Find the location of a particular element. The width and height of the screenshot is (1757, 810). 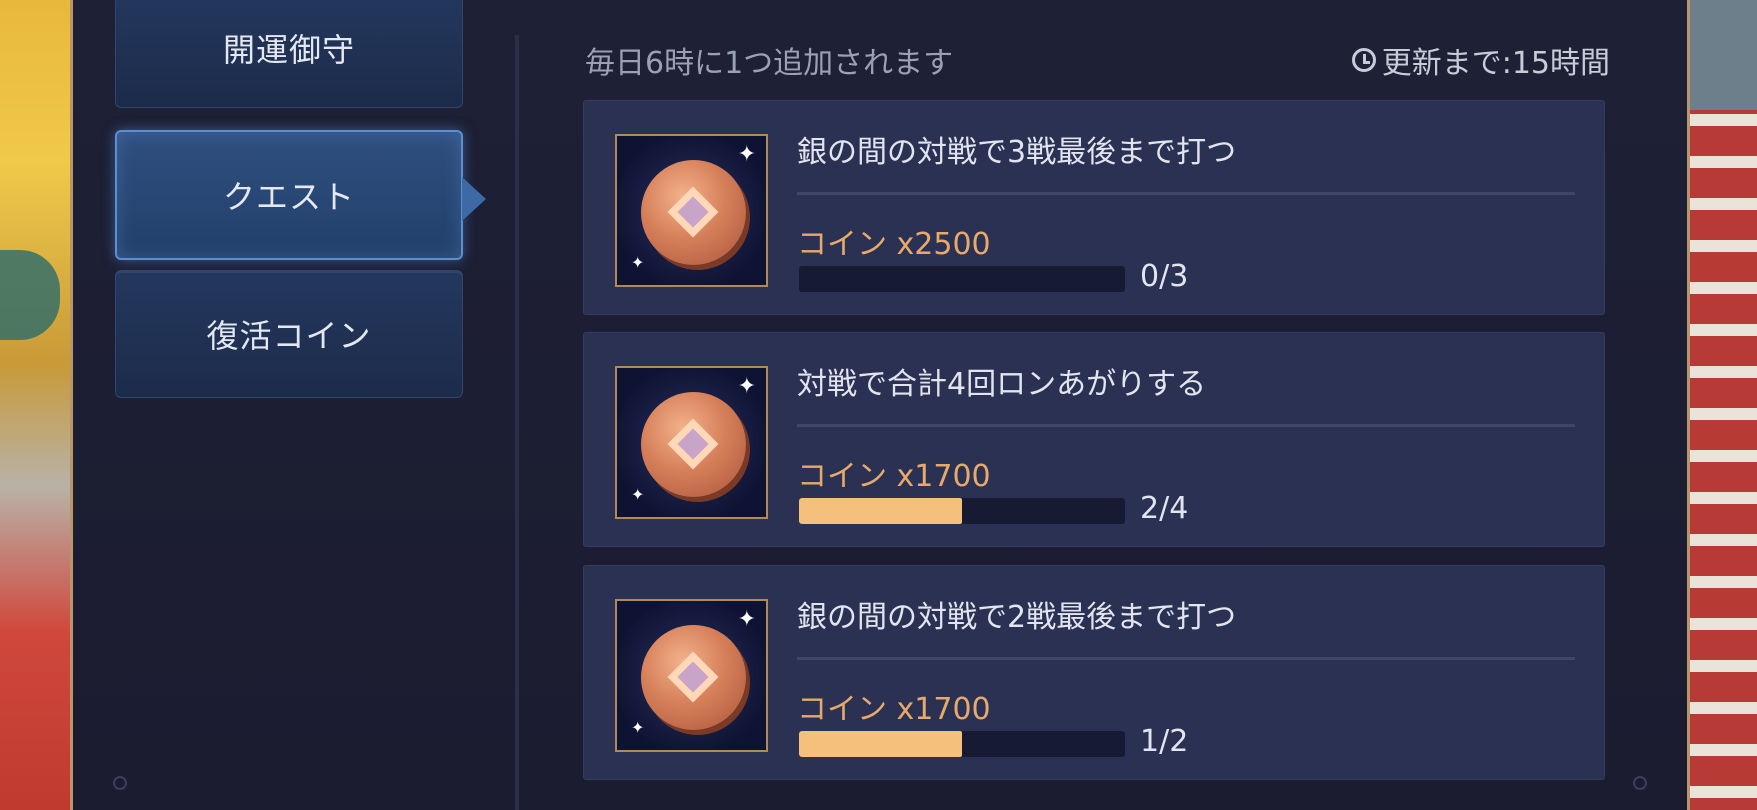

daily-info-text: 毎日6時に1つ追加されます is located at coordinates (769, 63).